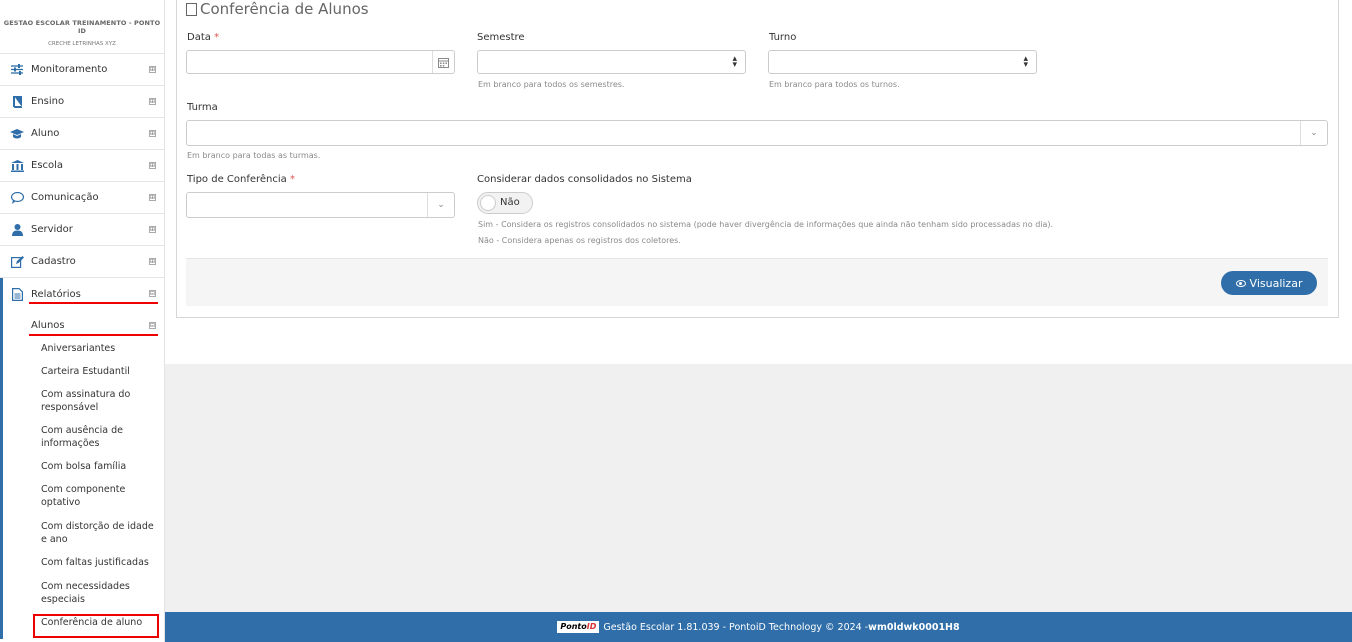 This screenshot has width=1352, height=642. Describe the element at coordinates (241, 179) in the screenshot. I see `tipo-label: Tipo de Conferência *` at that location.